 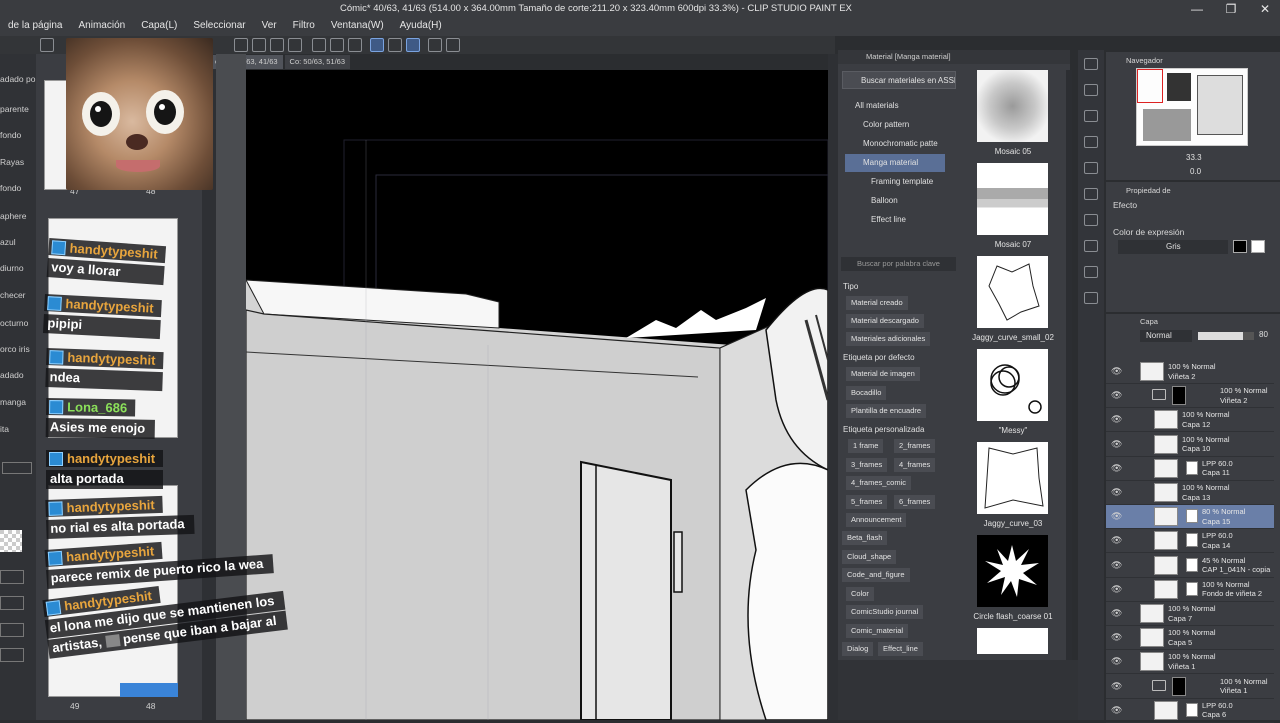 What do you see at coordinates (865, 538) in the screenshot?
I see `tag-beta-flash: Beta_flash` at bounding box center [865, 538].